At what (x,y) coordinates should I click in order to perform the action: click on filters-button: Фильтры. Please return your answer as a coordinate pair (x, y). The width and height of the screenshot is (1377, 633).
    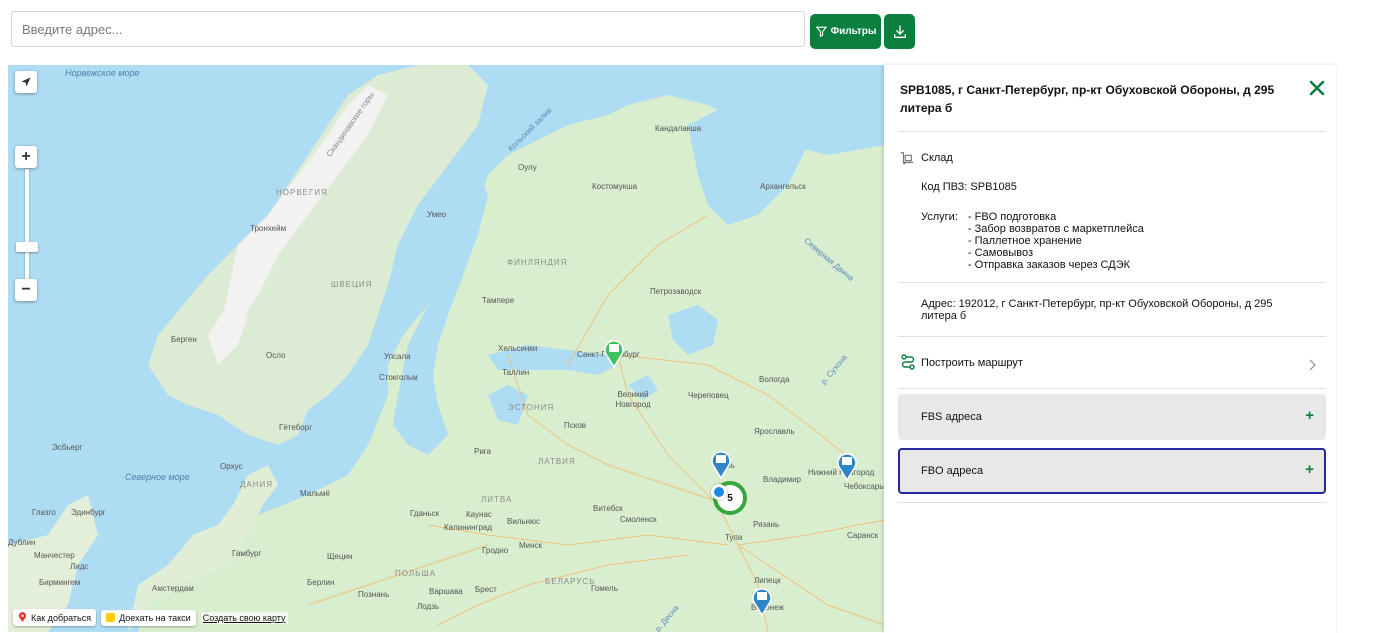
    Looking at the image, I should click on (845, 31).